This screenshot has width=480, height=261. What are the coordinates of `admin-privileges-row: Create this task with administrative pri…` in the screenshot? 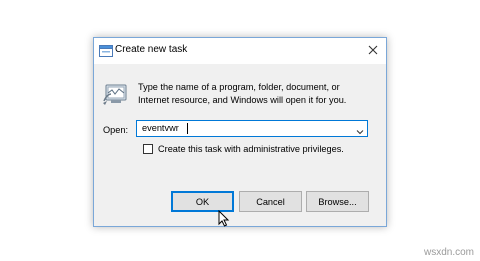 It's located at (243, 149).